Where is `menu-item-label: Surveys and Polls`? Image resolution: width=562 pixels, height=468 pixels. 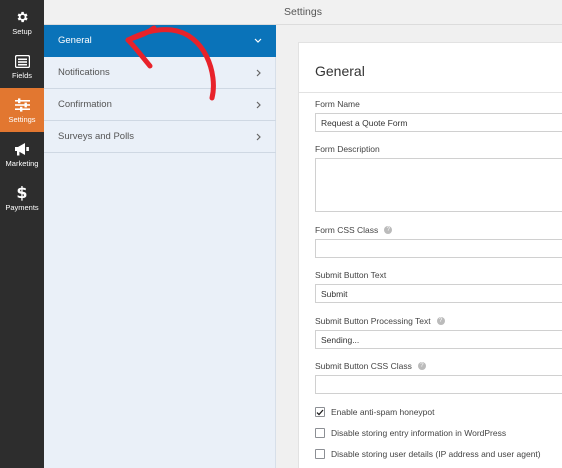 menu-item-label: Surveys and Polls is located at coordinates (96, 136).